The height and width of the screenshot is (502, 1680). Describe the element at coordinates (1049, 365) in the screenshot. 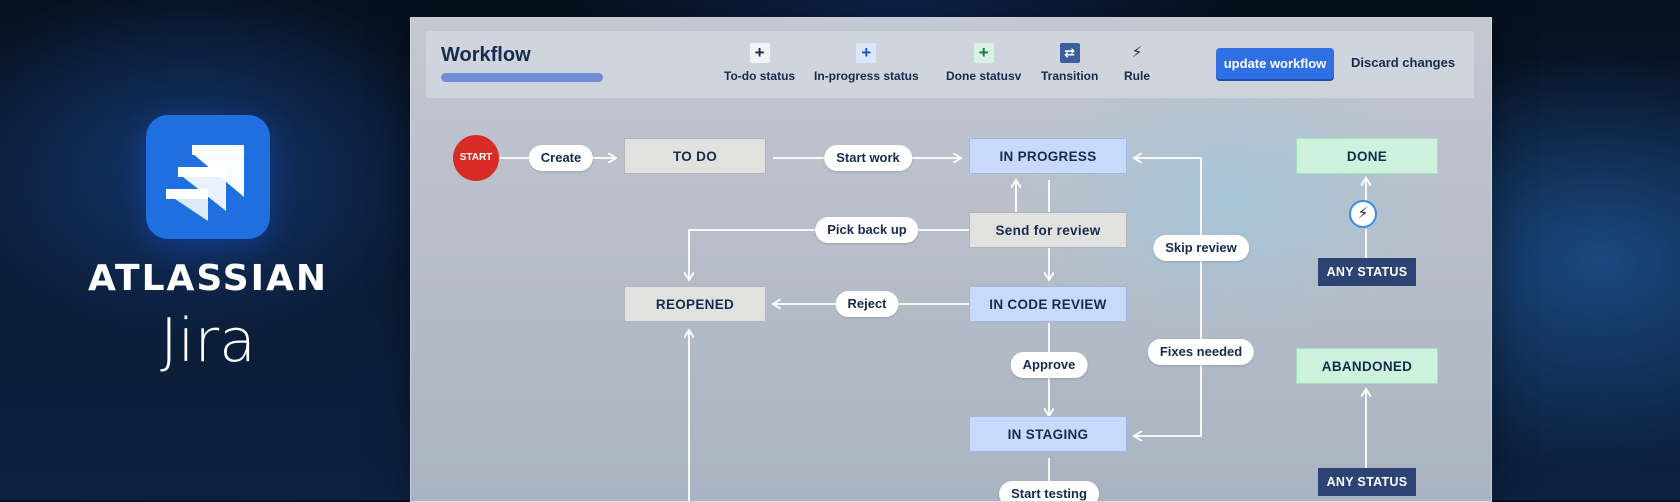

I see `transition-approve: Approve` at that location.